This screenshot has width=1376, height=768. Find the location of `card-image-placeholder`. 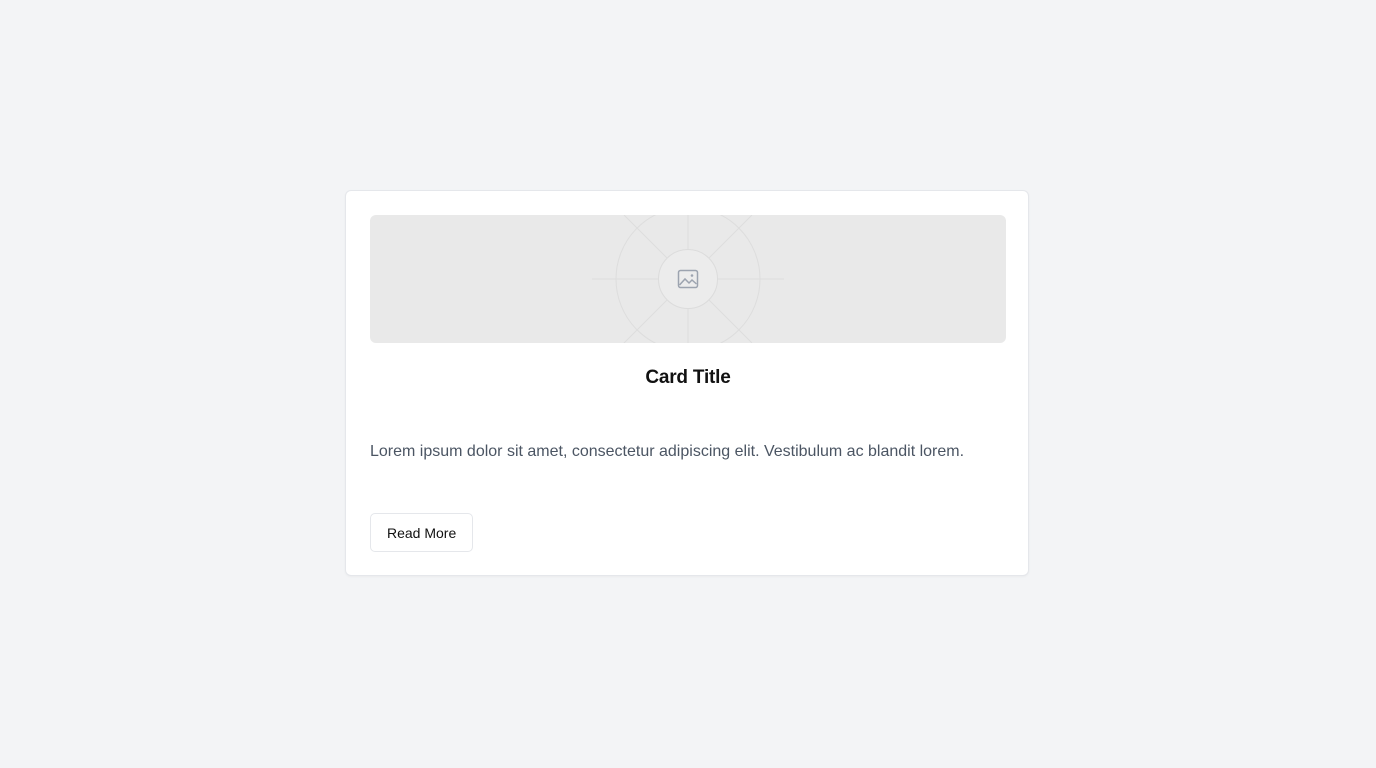

card-image-placeholder is located at coordinates (688, 279).